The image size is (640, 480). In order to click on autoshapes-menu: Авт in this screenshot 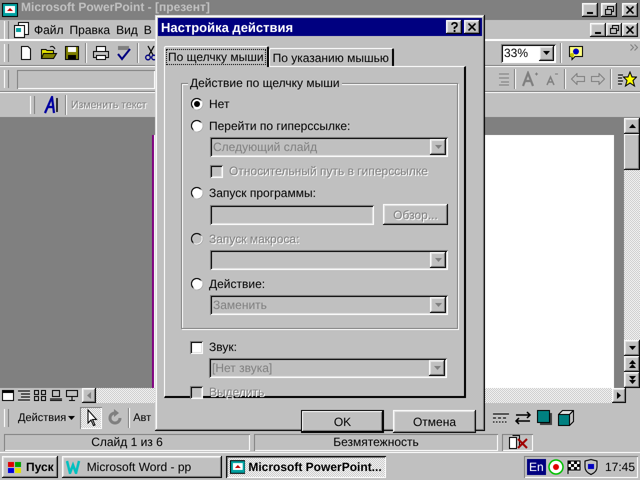, I will do `click(142, 418)`.